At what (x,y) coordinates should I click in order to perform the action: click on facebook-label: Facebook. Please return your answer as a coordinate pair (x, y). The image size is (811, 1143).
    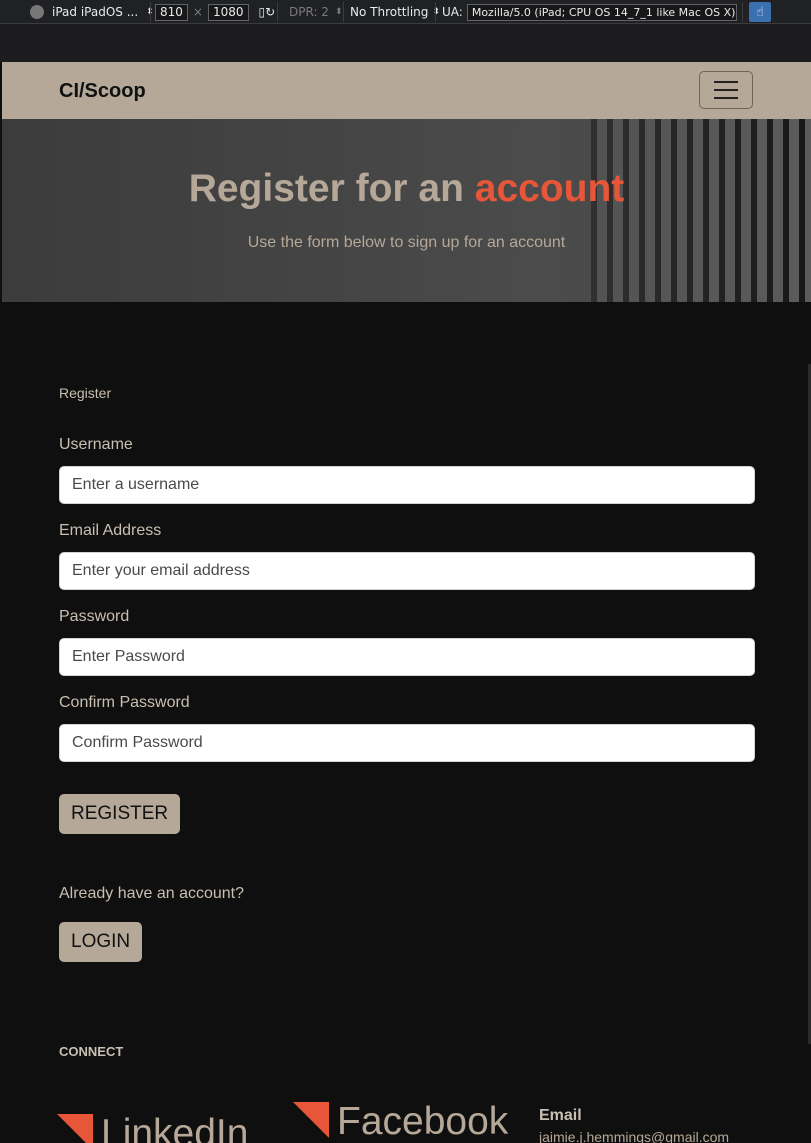
    Looking at the image, I should click on (423, 1121).